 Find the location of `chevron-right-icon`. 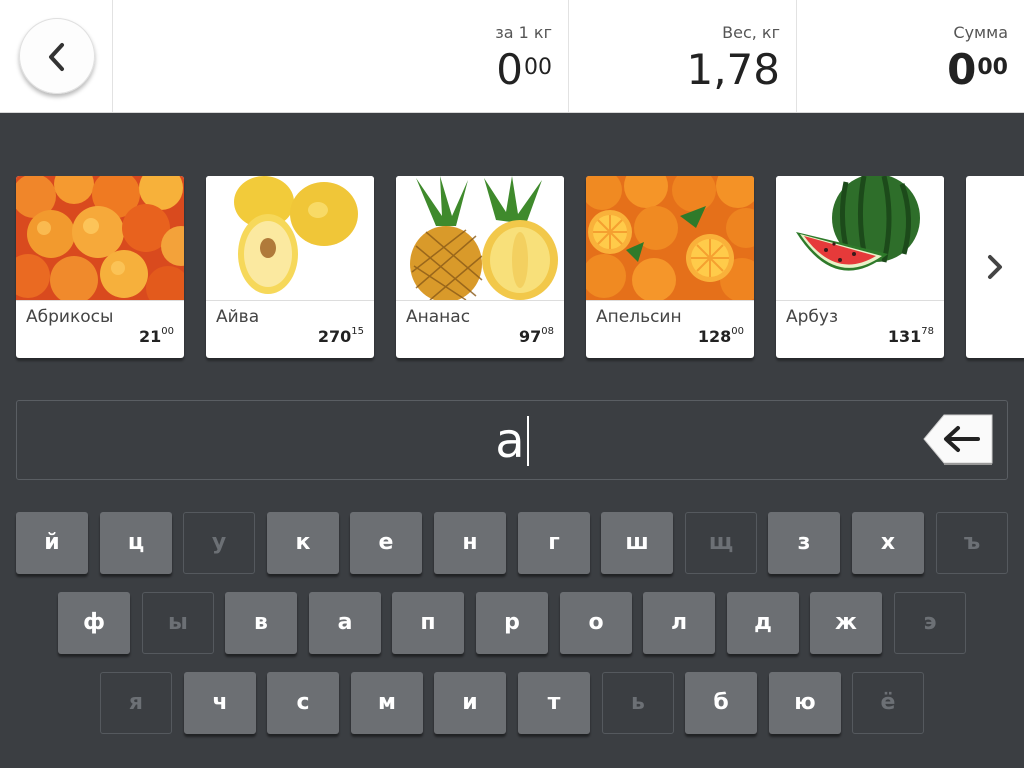

chevron-right-icon is located at coordinates (995, 267).